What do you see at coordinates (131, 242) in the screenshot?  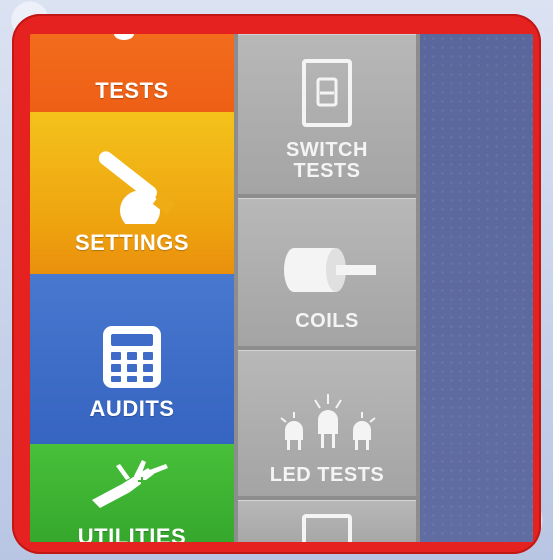 I see `settings-label: SETTINGS` at bounding box center [131, 242].